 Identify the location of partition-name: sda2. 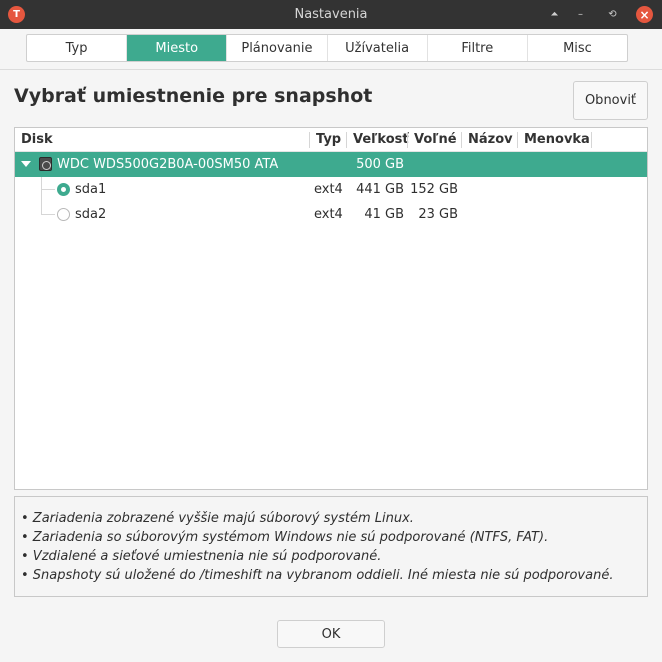
(91, 214).